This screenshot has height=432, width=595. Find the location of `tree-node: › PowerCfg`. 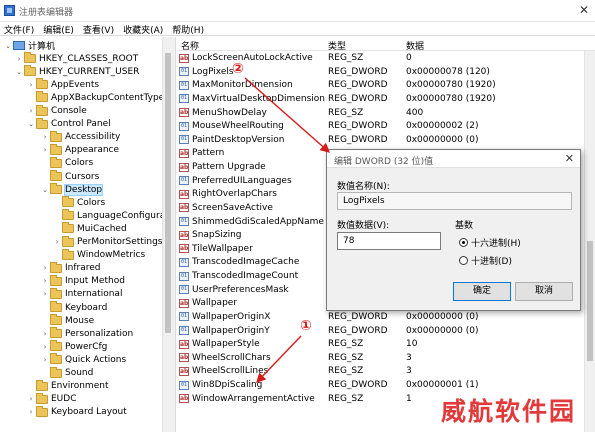

tree-node: › PowerCfg is located at coordinates (73, 346).